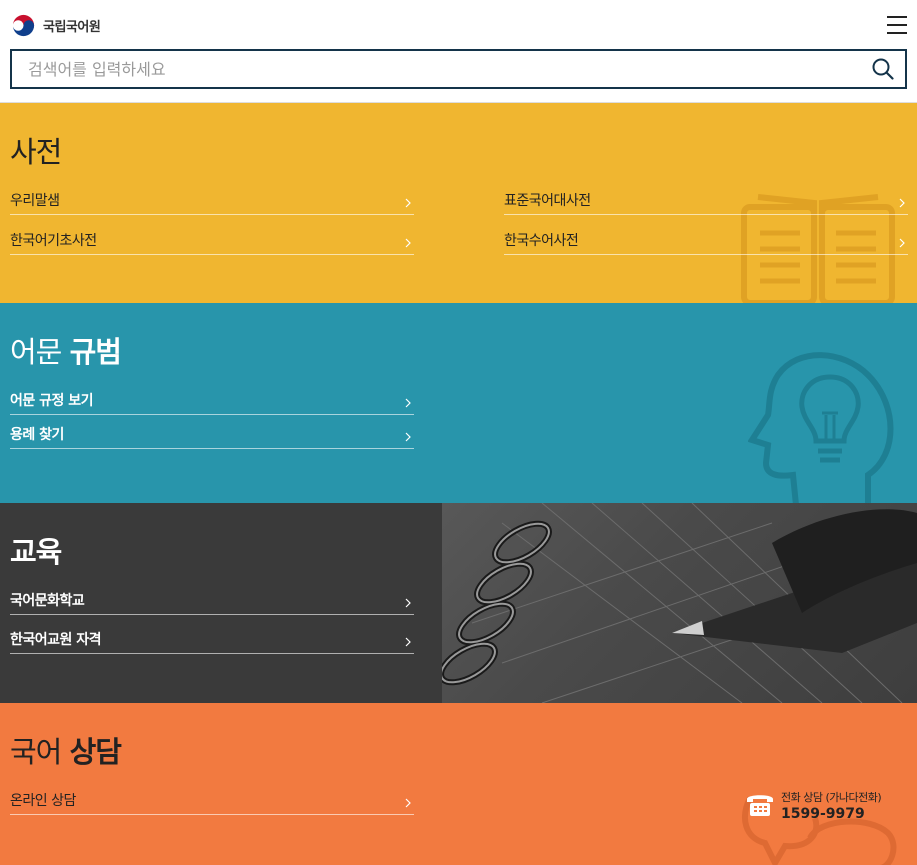 The width and height of the screenshot is (917, 865). Describe the element at coordinates (66, 352) in the screenshot. I see `section-title-norms: 어문 규범` at that location.